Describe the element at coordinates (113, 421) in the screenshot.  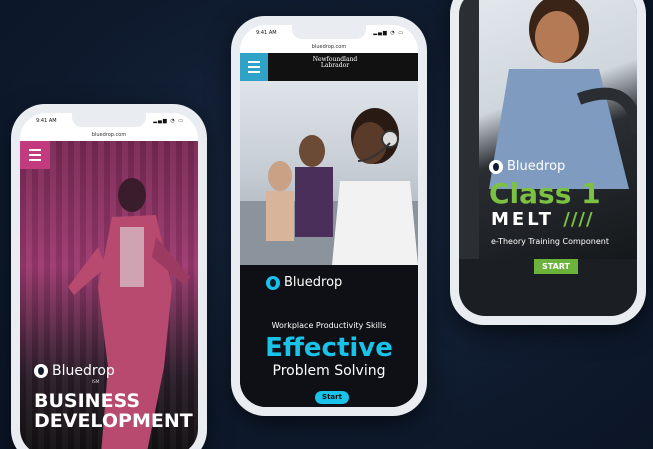
I see `course-title-line2: DEVELOPMENT` at that location.